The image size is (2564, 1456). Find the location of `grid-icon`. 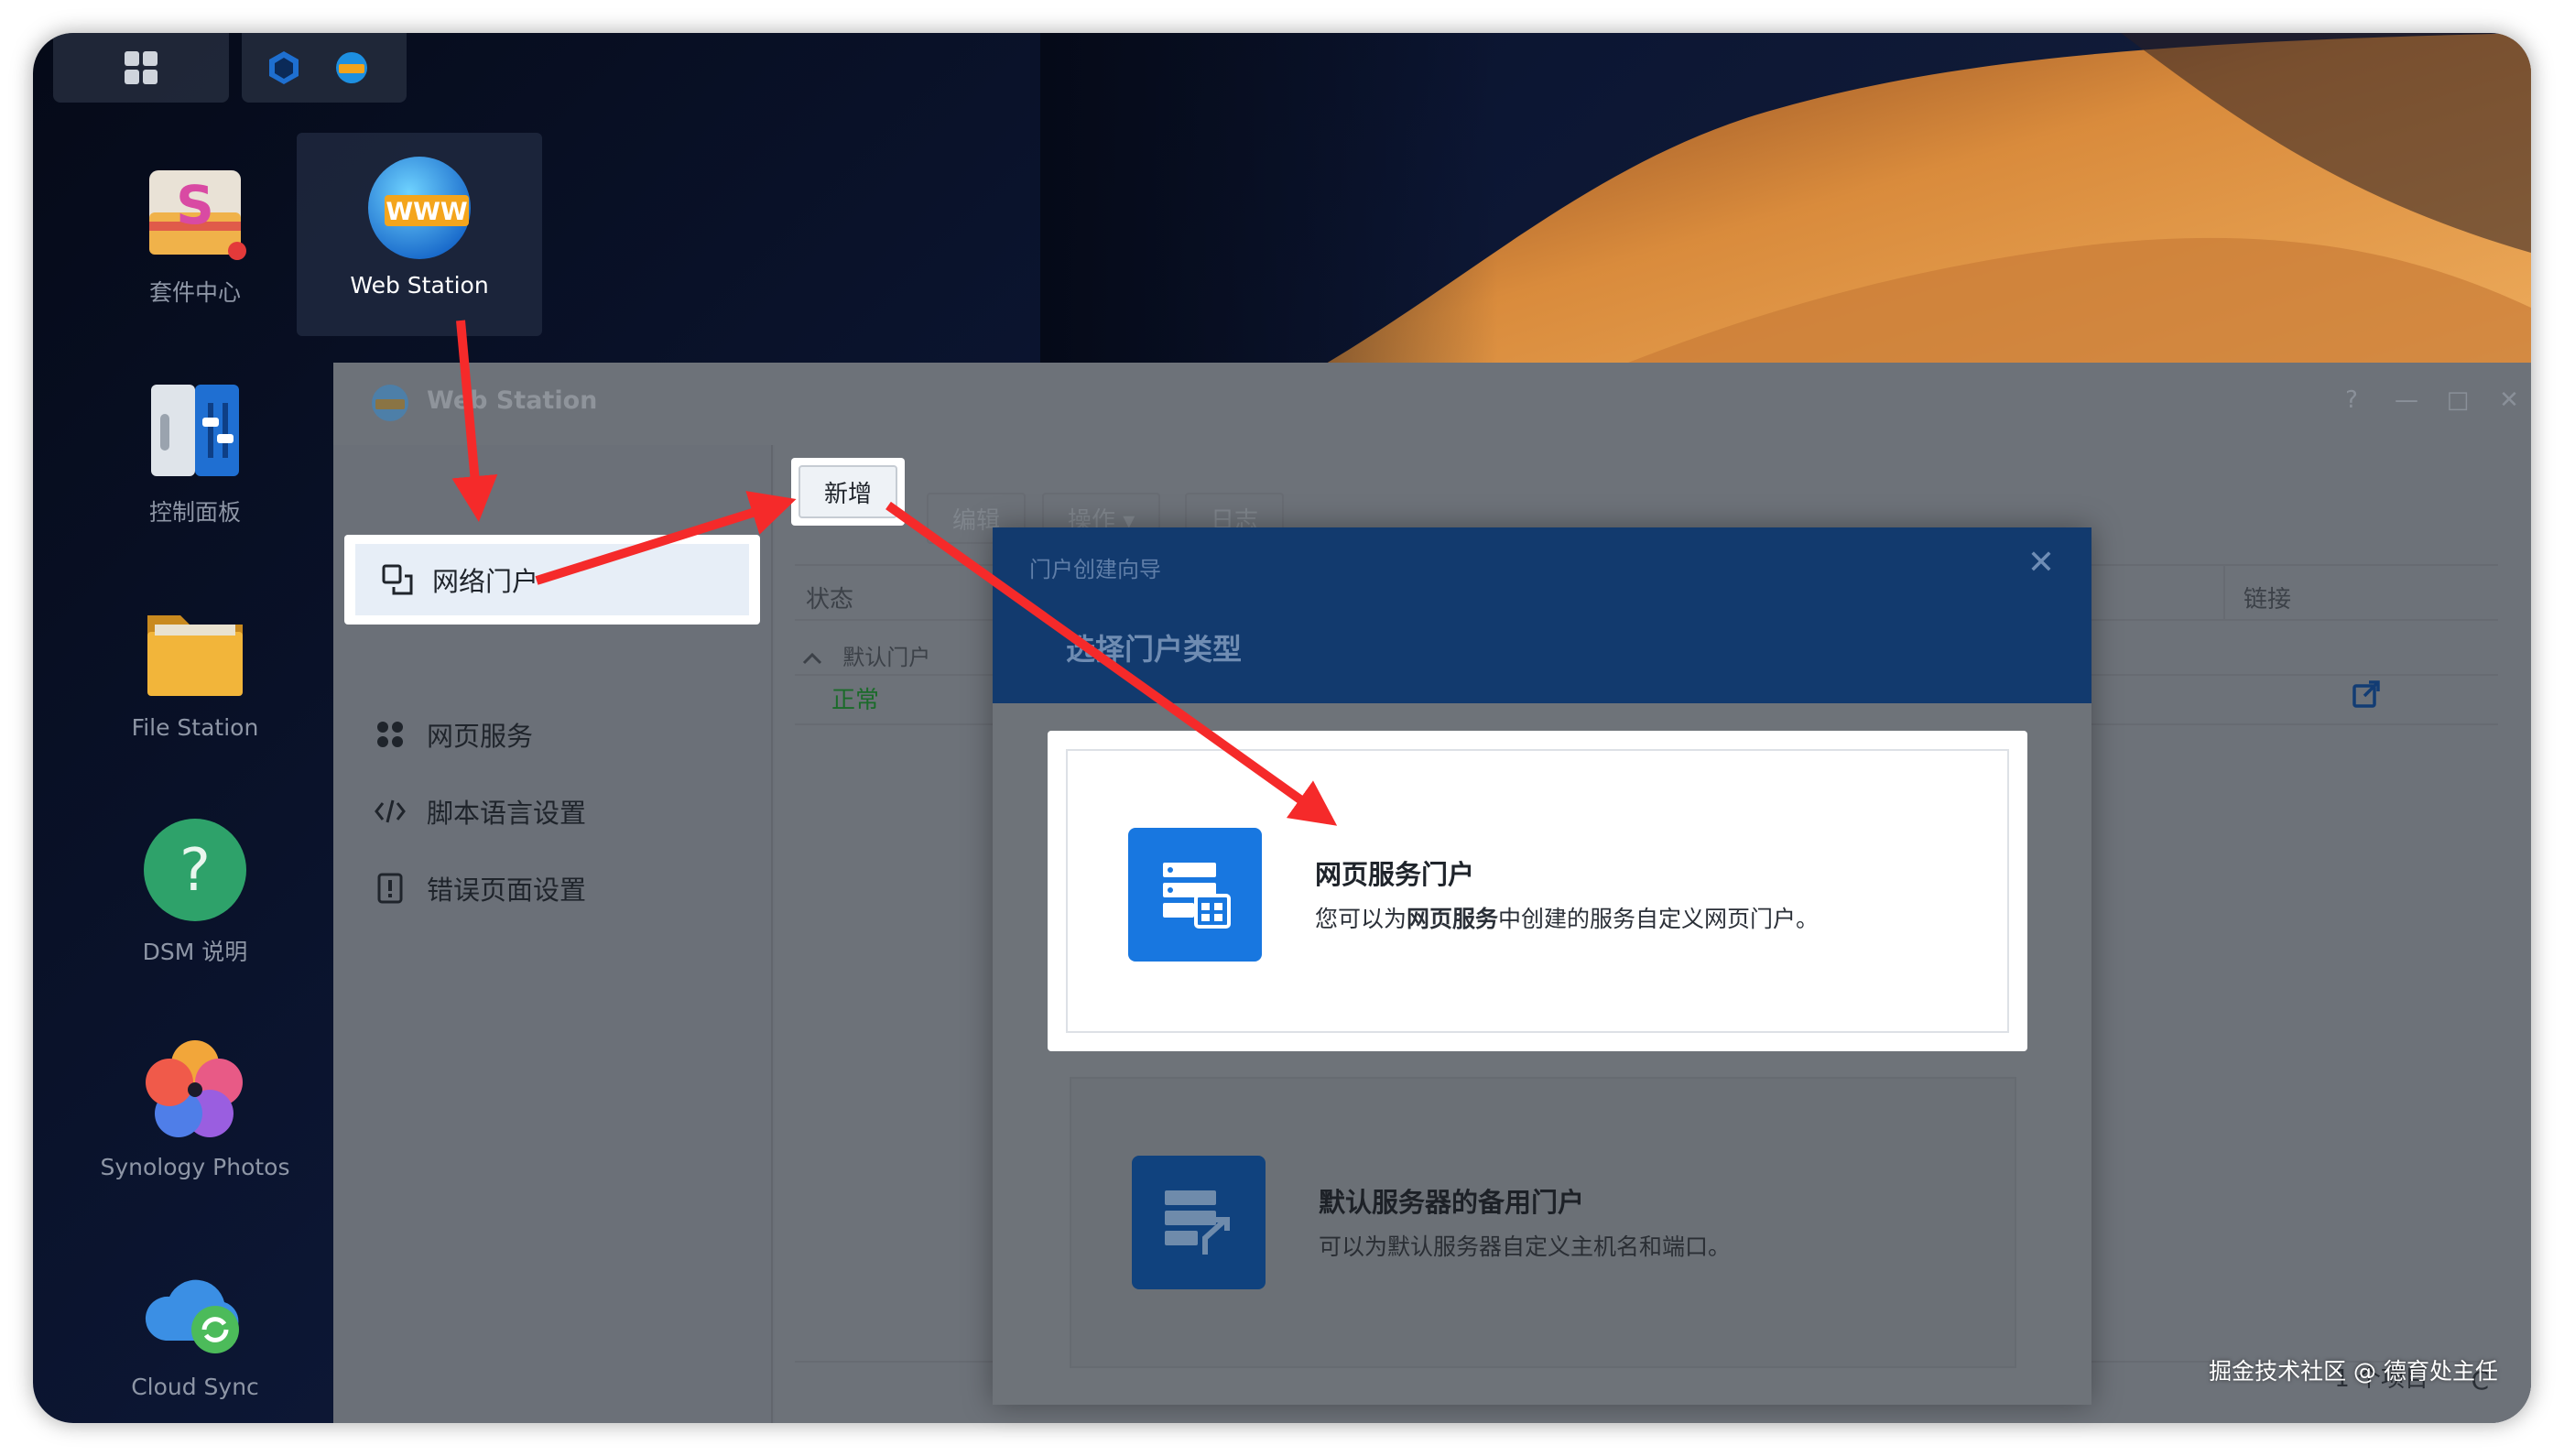

grid-icon is located at coordinates (390, 734).